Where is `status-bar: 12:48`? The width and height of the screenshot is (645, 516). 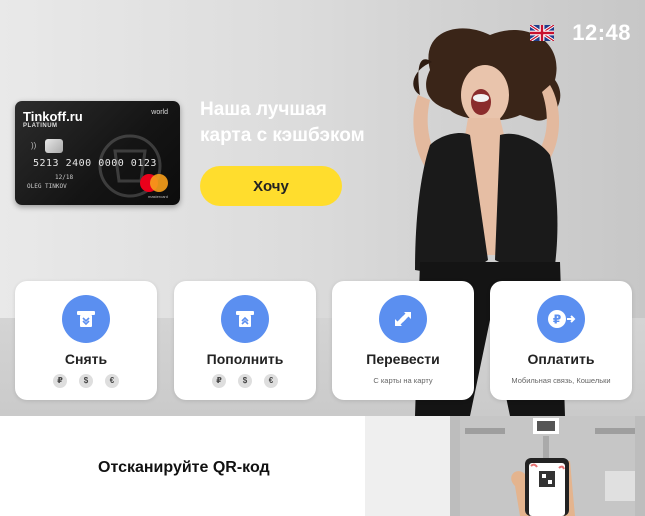
status-bar: 12:48 is located at coordinates (580, 33).